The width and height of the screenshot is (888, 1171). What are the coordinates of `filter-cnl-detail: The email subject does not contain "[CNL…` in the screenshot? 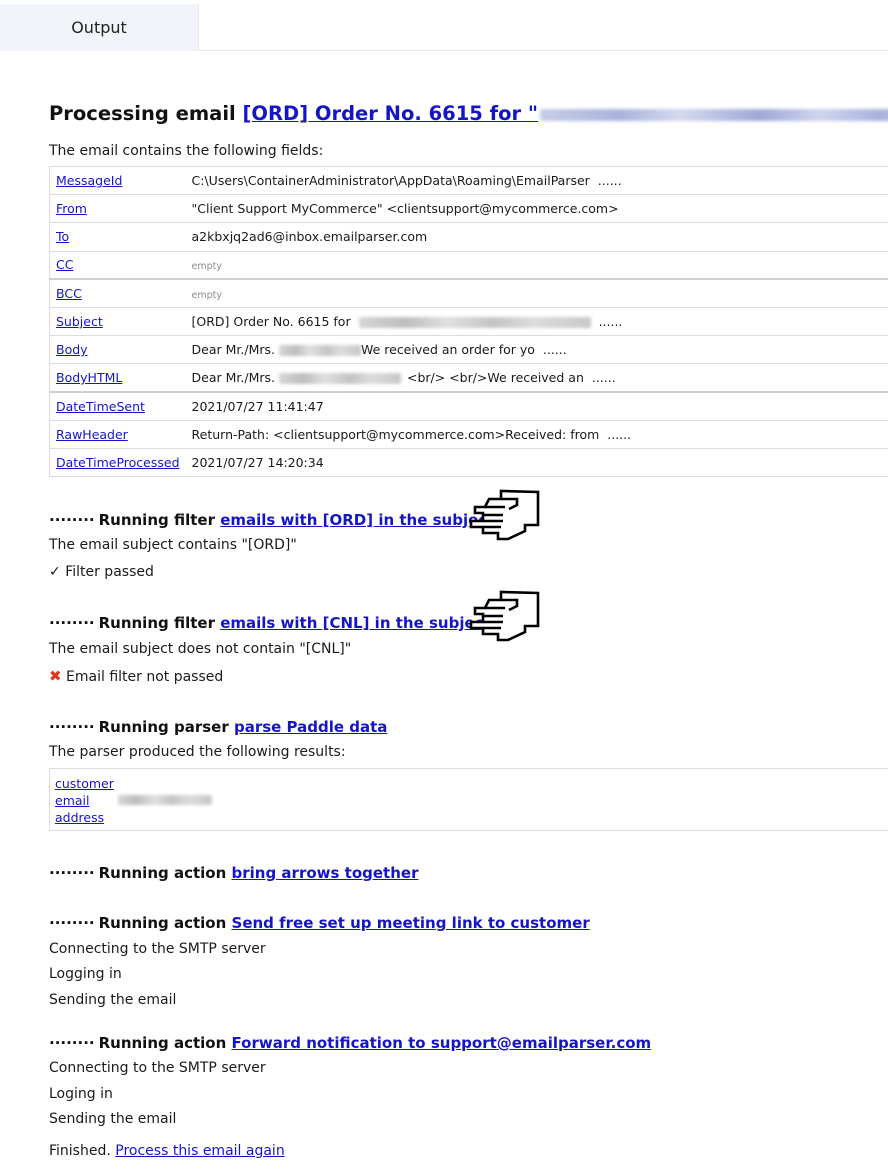 It's located at (200, 649).